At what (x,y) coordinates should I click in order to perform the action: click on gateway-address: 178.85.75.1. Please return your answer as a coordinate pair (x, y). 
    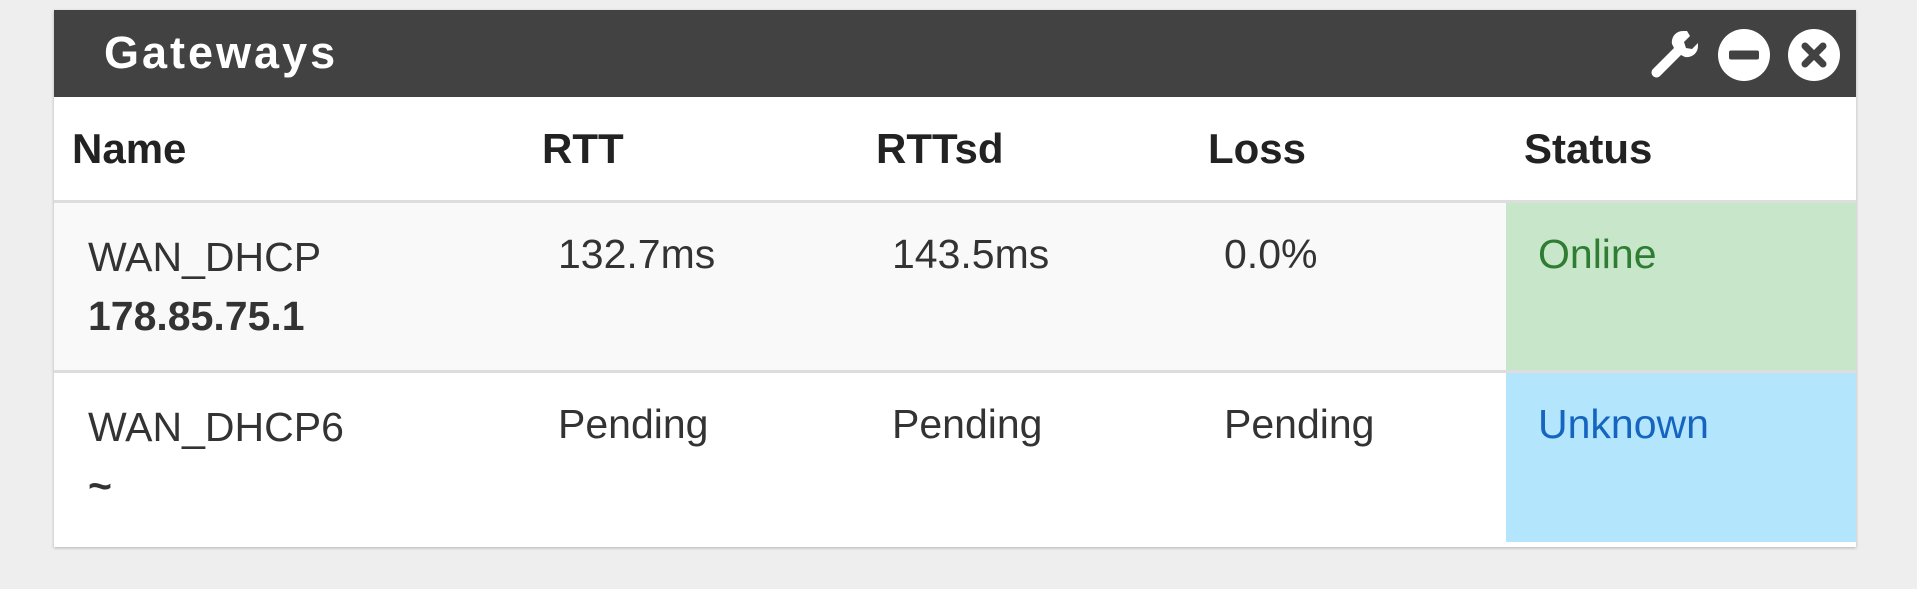
    Looking at the image, I should click on (196, 316).